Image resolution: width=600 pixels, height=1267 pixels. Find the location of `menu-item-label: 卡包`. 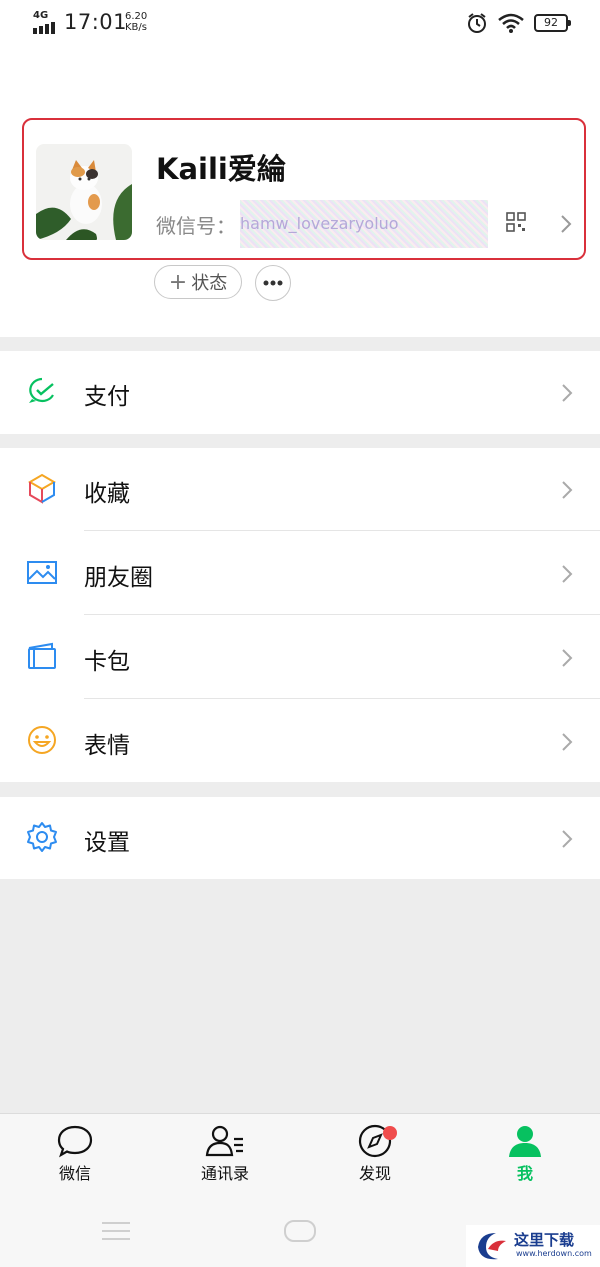

menu-item-label: 卡包 is located at coordinates (107, 662).